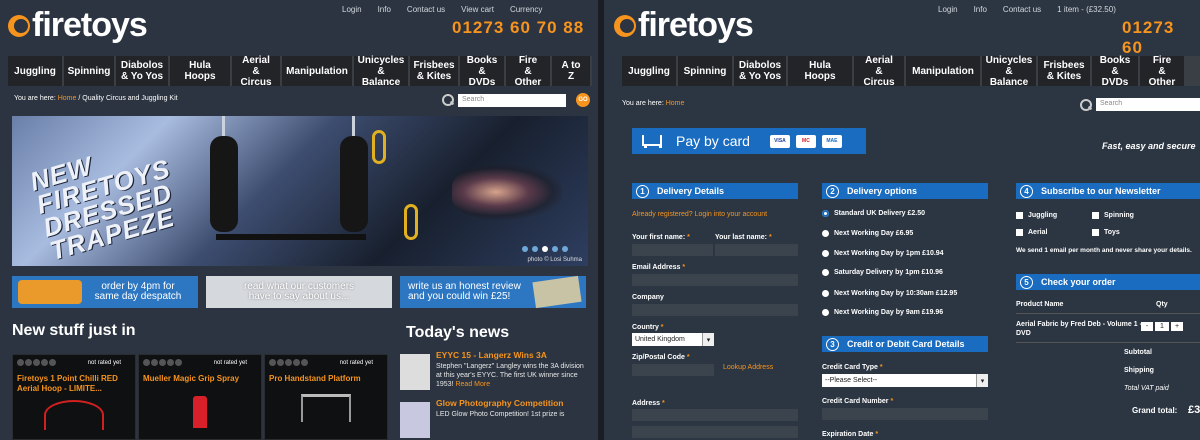 The width and height of the screenshot is (1200, 440). Describe the element at coordinates (648, 403) in the screenshot. I see `address-label: Address *` at that location.